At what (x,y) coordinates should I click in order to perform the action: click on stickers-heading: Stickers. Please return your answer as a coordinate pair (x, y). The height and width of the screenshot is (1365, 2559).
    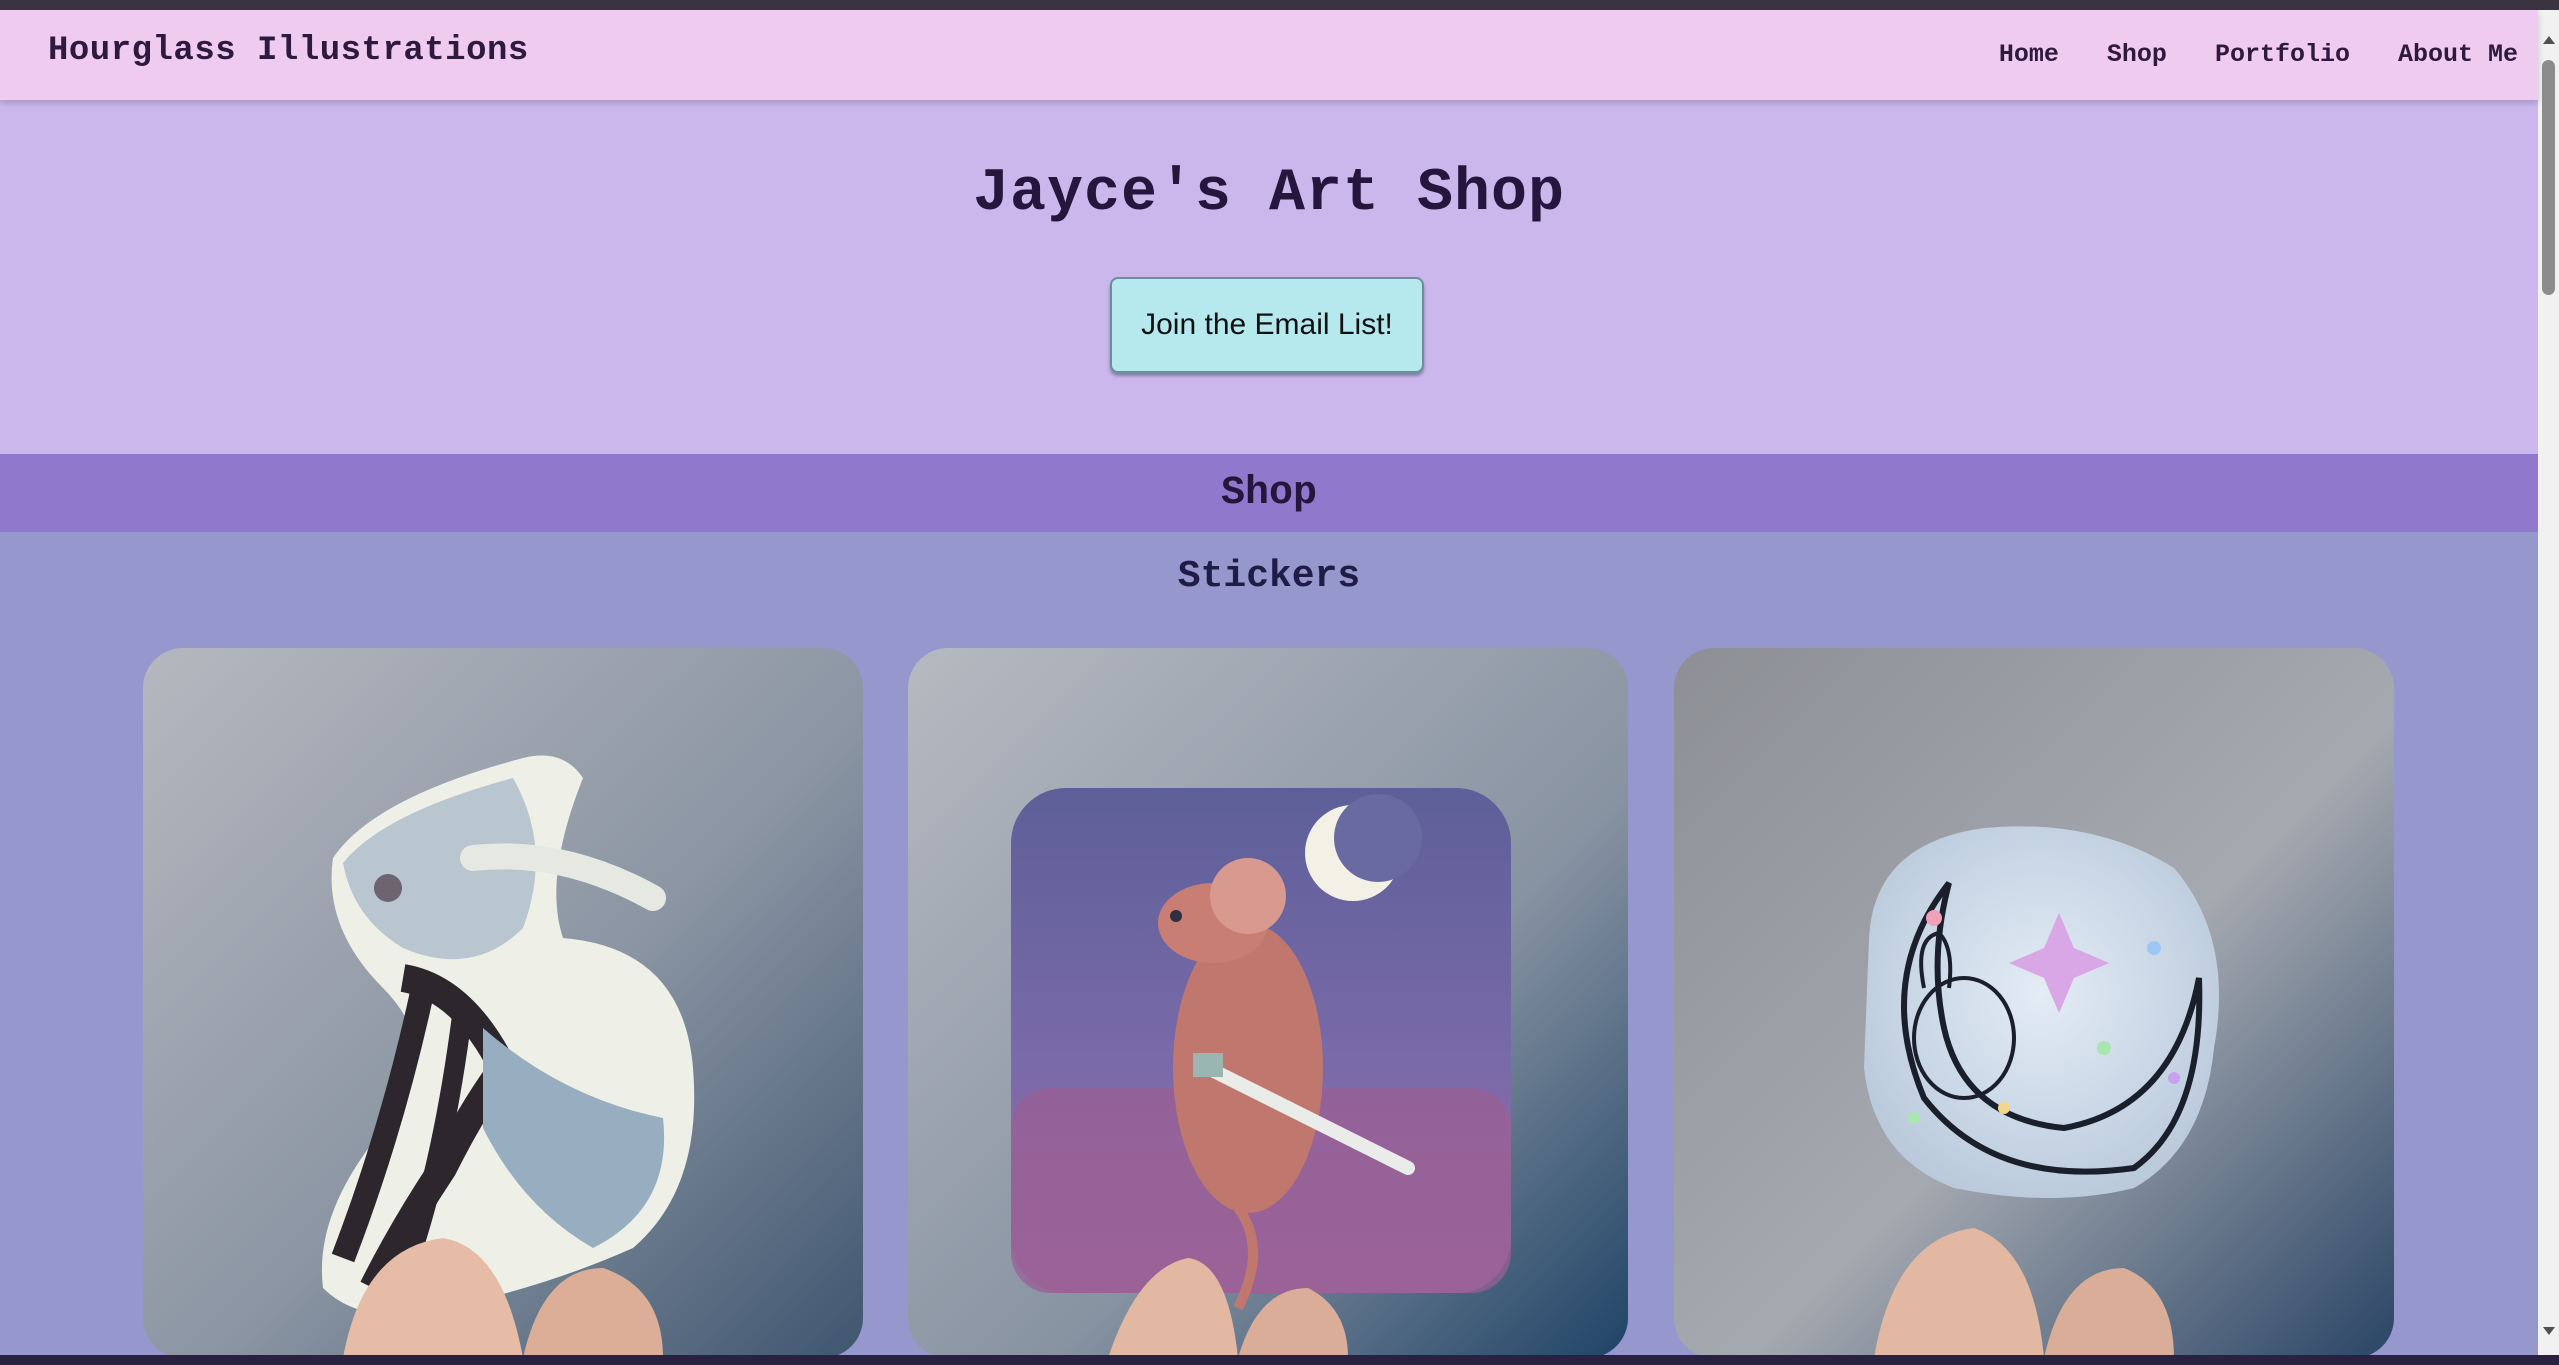
    Looking at the image, I should click on (1269, 576).